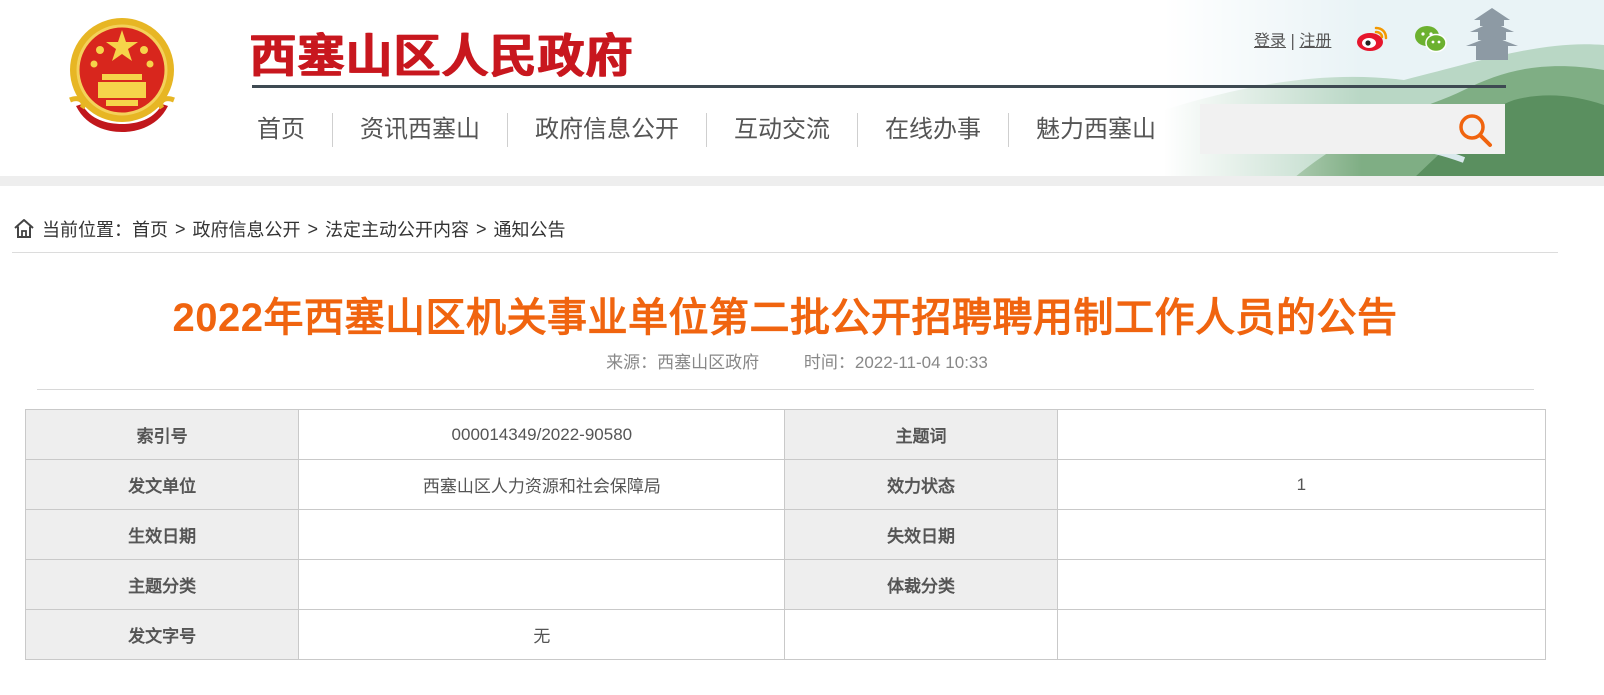 The height and width of the screenshot is (695, 1604). I want to click on table-row: 索引号 000014349/2022-90580 主题词, so click(785, 434).